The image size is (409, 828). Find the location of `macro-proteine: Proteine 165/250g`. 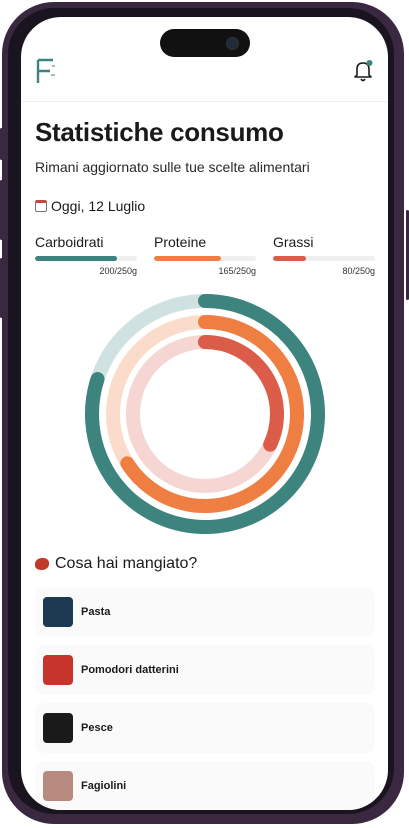

macro-proteine: Proteine 165/250g is located at coordinates (205, 255).